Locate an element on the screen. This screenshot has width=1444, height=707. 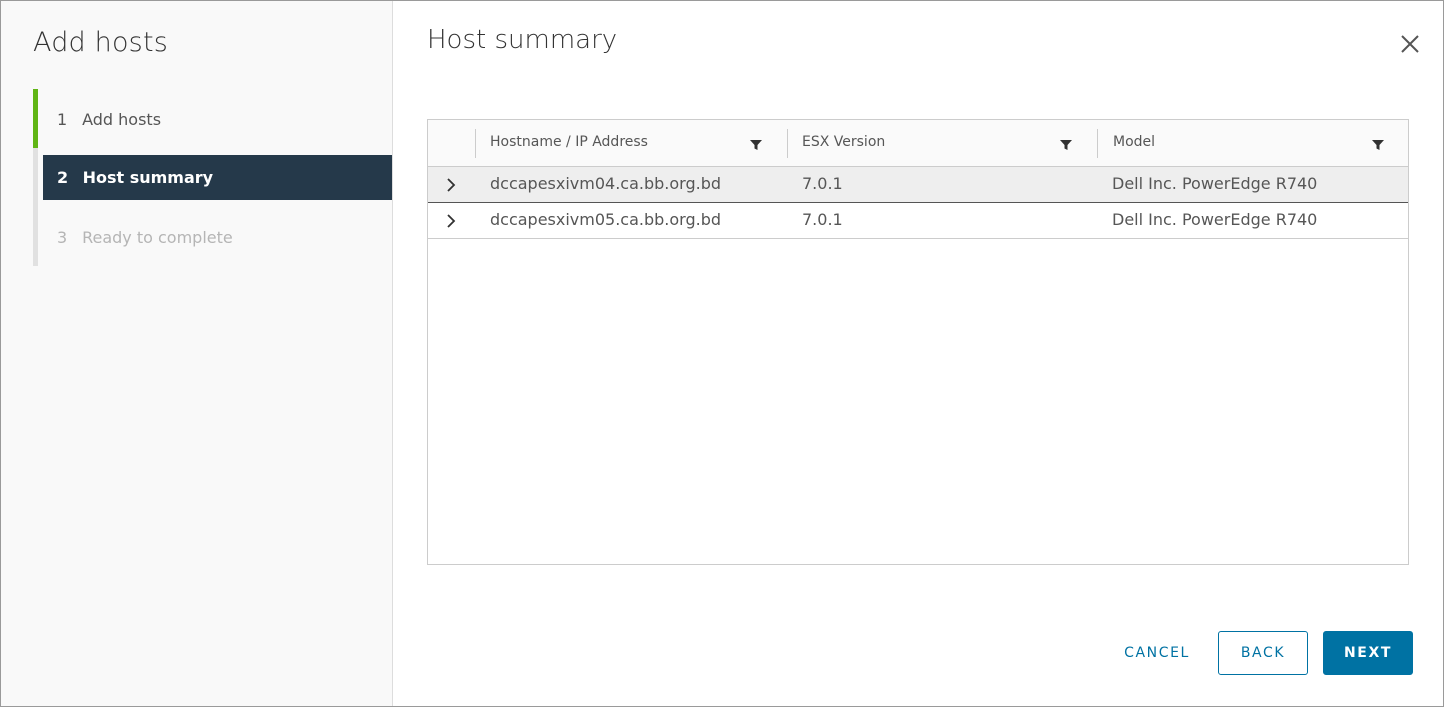
step-label: Add hosts is located at coordinates (122, 119).